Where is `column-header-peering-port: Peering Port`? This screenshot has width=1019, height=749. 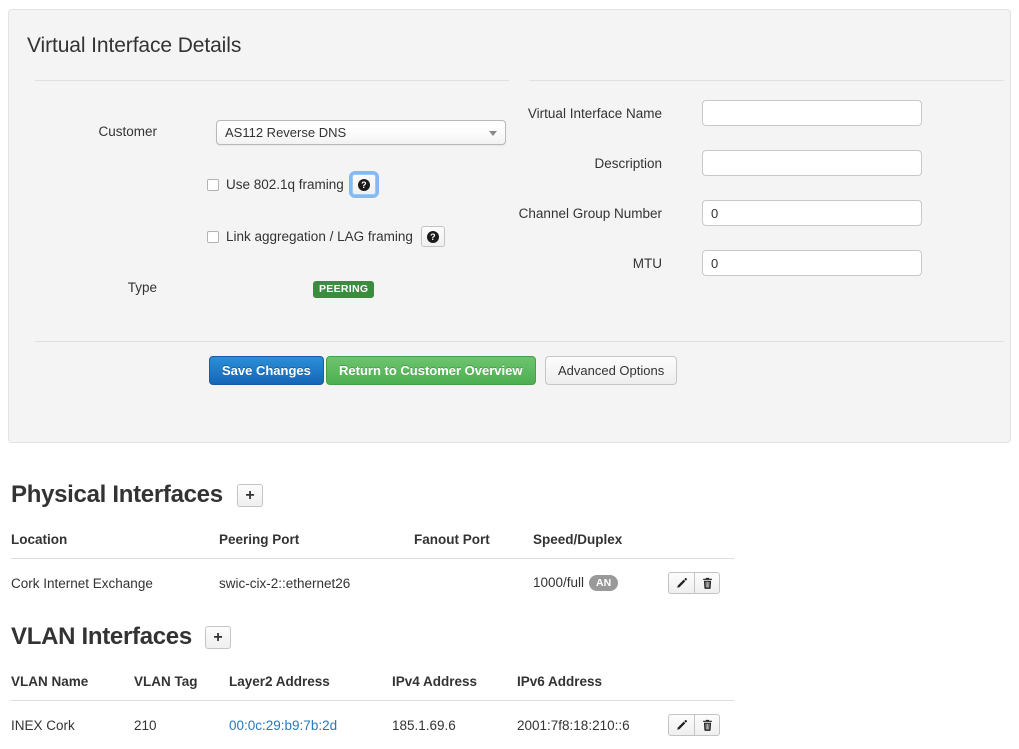
column-header-peering-port: Peering Port is located at coordinates (316, 543).